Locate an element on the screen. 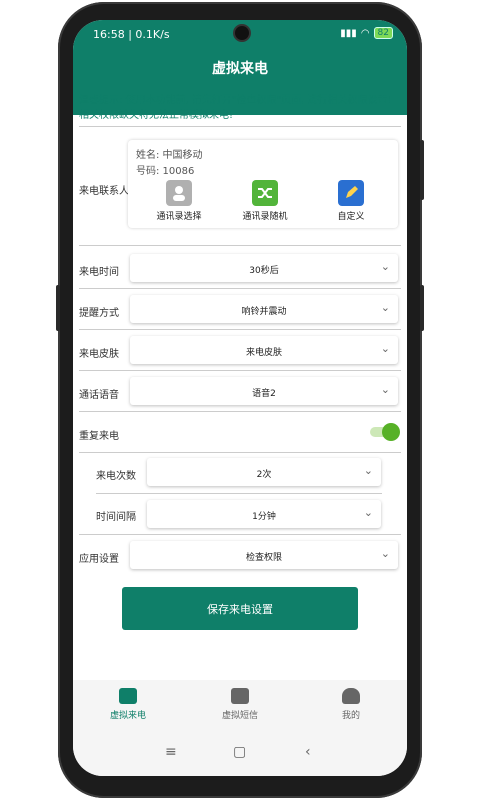  repeat-count-label: 来电次数 is located at coordinates (116, 476).